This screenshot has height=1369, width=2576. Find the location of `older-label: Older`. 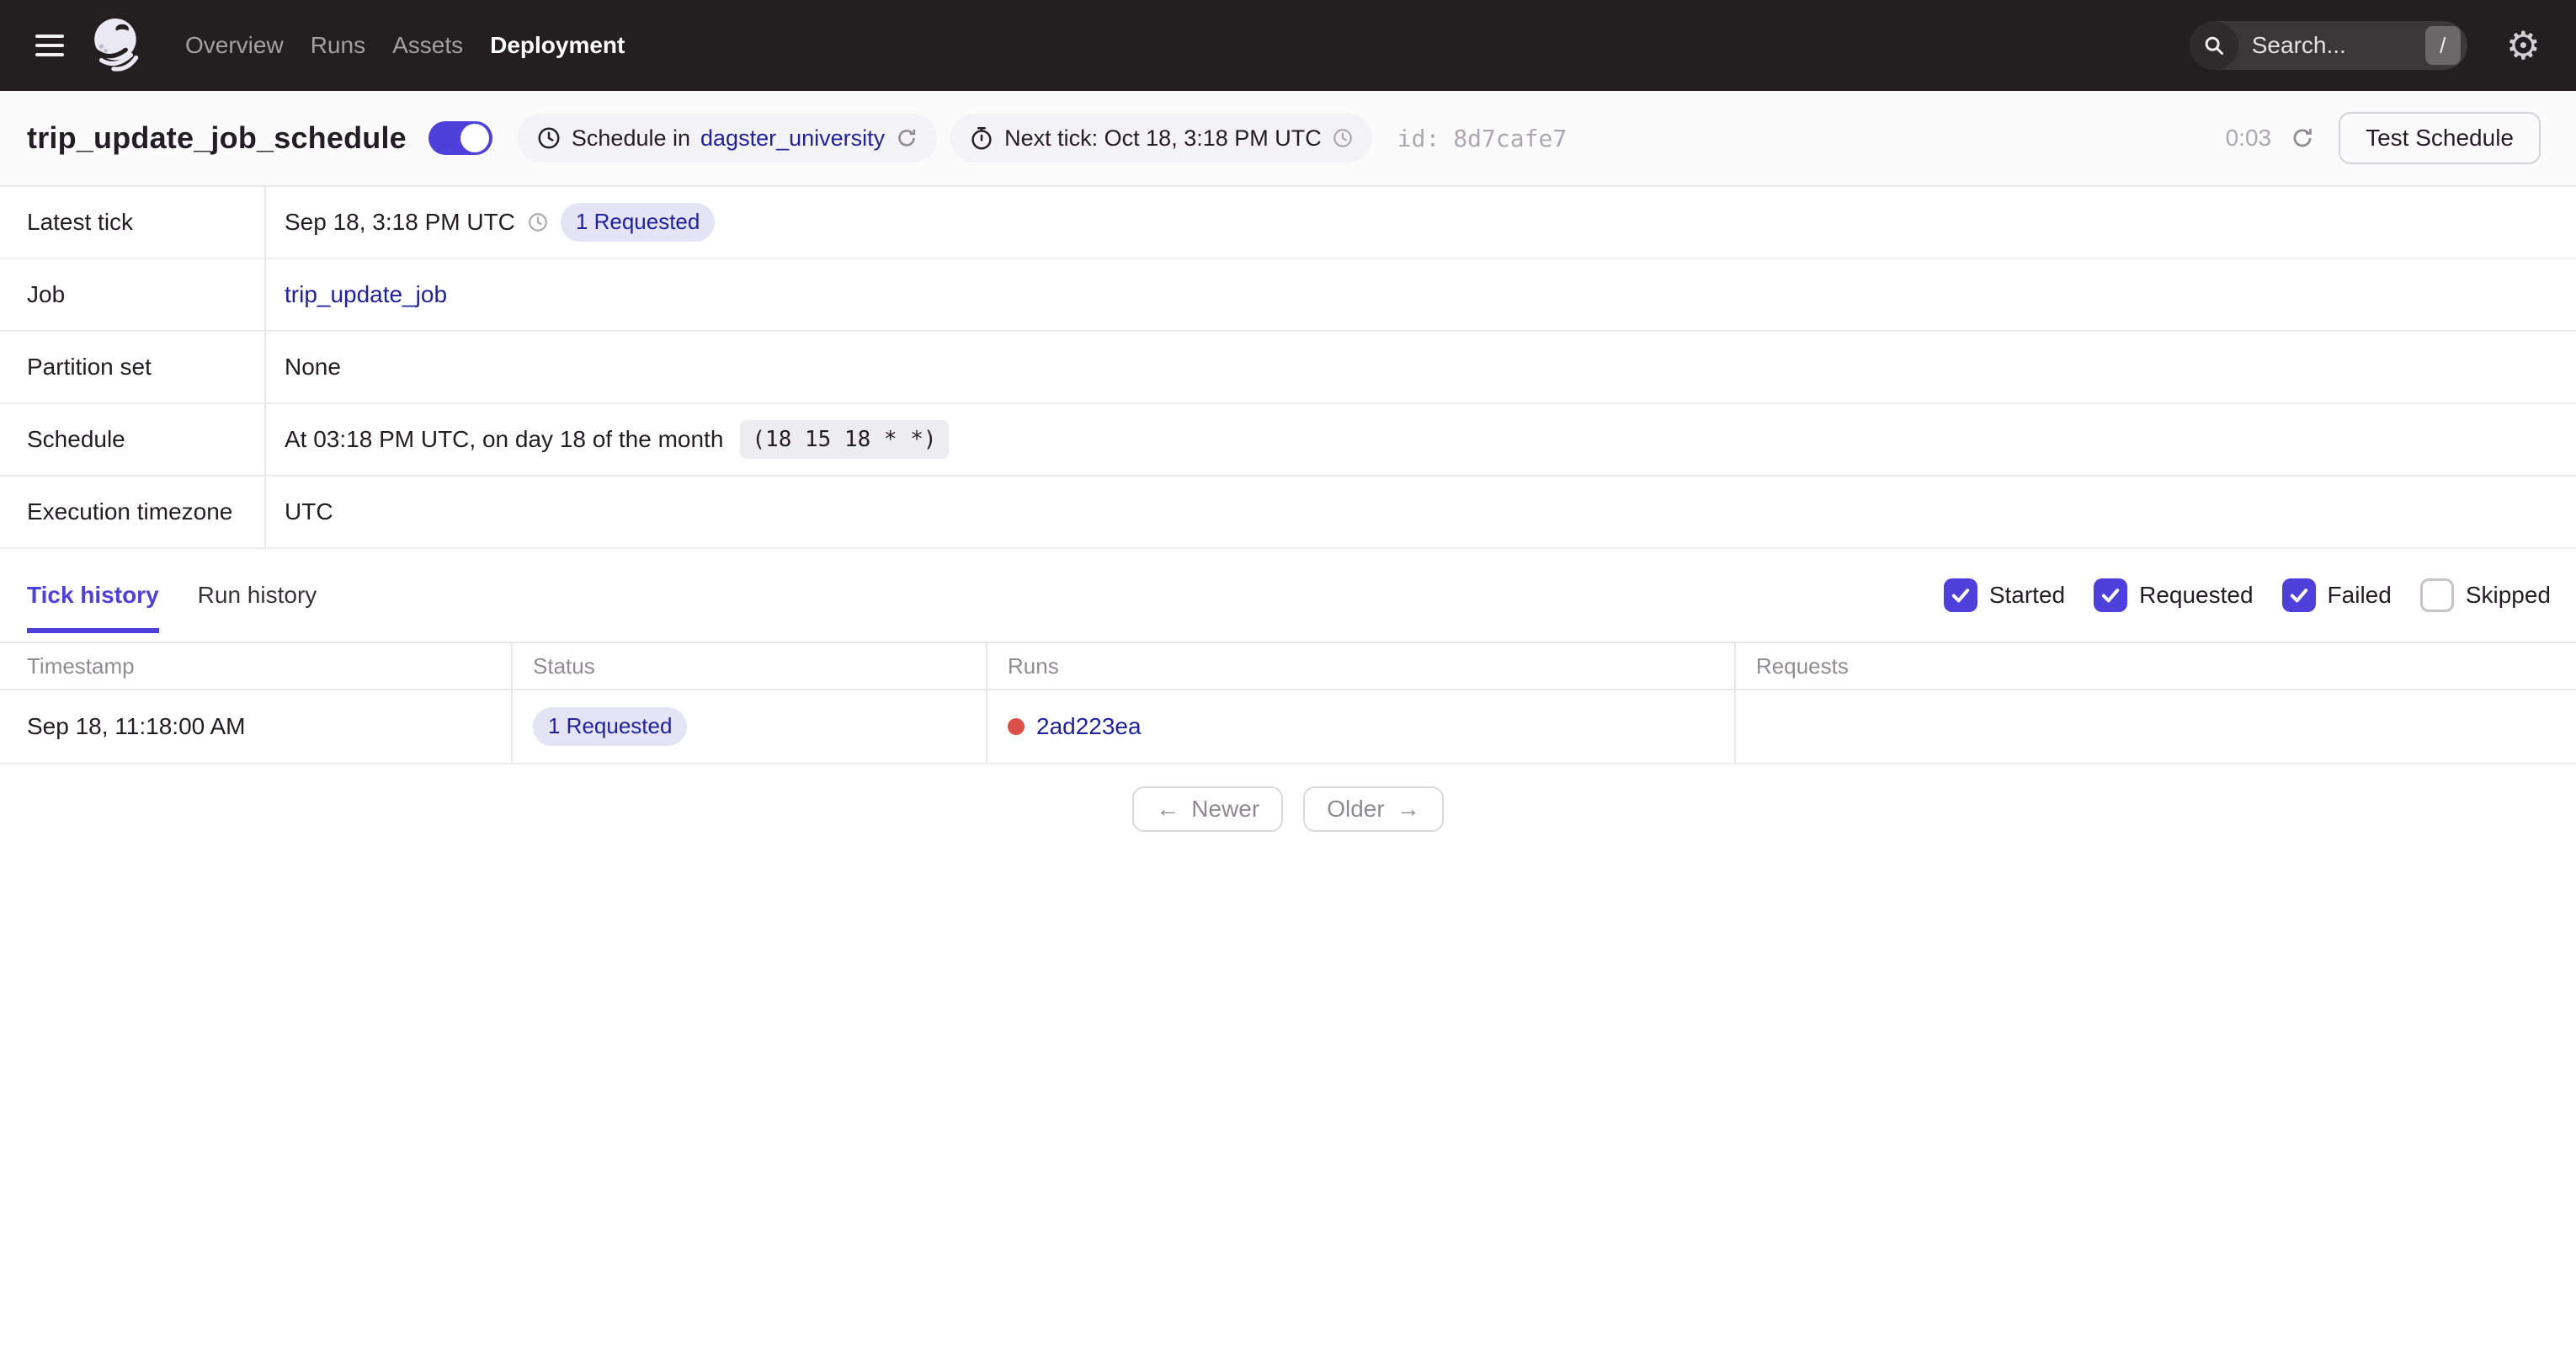

older-label: Older is located at coordinates (1356, 809).